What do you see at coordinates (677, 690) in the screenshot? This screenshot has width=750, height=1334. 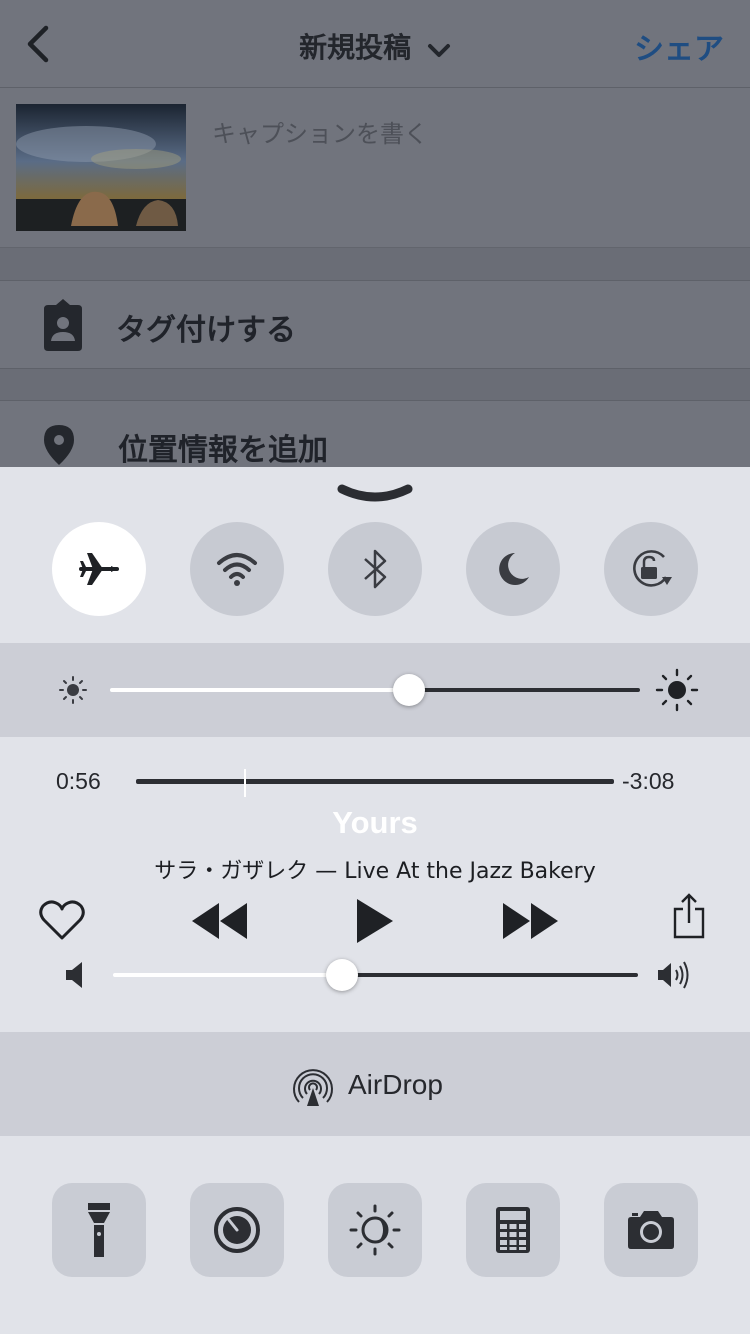 I see `brightness-high-icon` at bounding box center [677, 690].